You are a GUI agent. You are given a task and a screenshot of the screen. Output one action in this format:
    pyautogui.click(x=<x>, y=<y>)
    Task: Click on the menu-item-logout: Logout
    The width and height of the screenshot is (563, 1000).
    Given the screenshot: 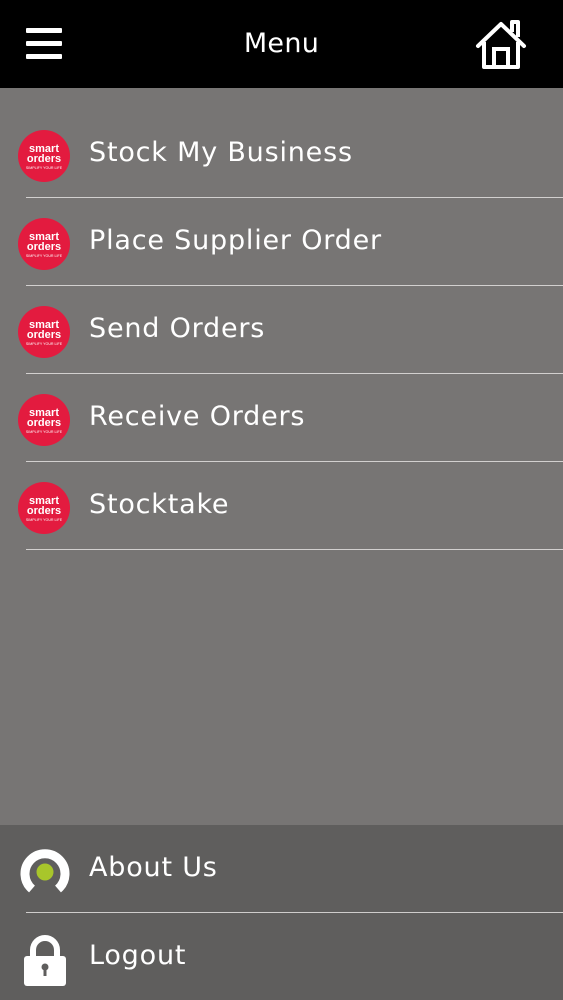 What is the action you would take?
    pyautogui.click(x=281, y=956)
    